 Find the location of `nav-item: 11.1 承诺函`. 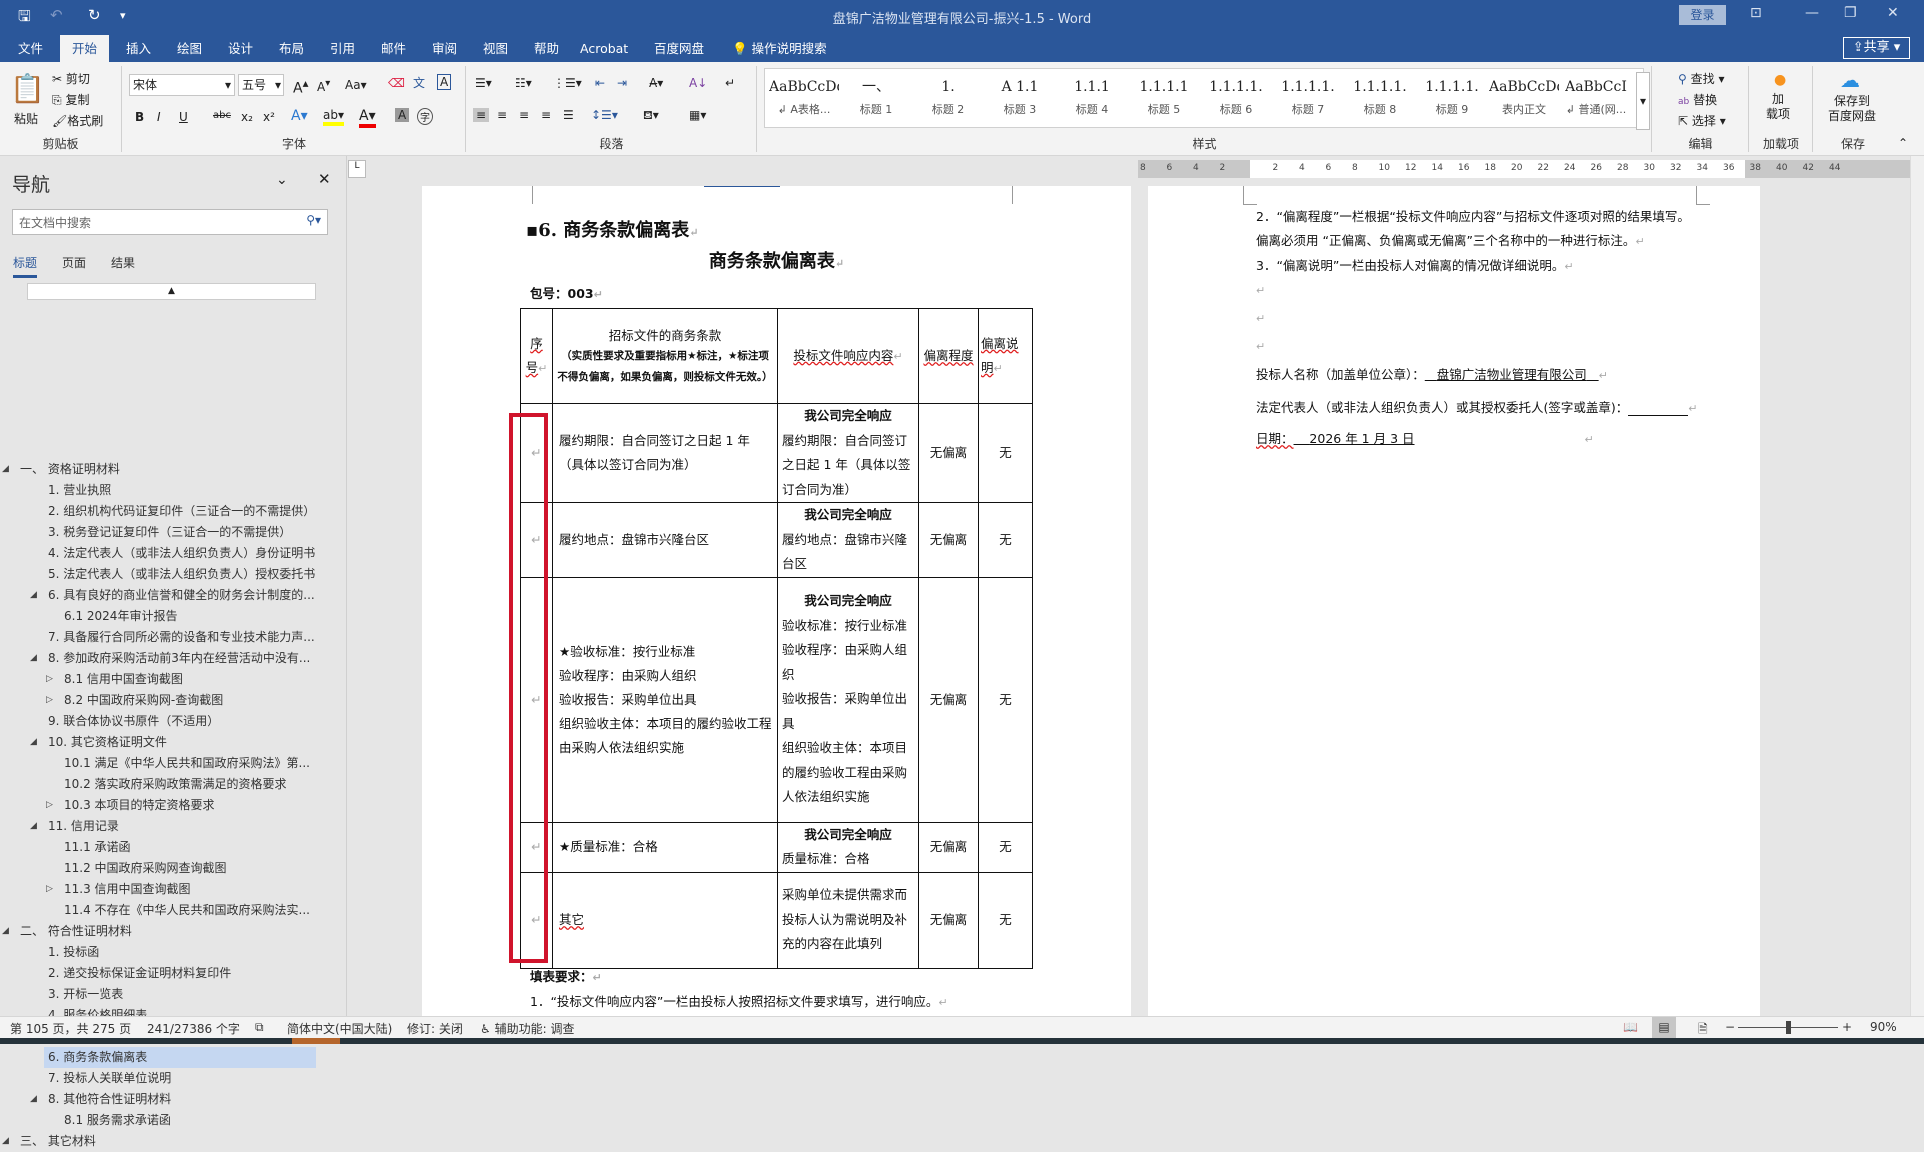

nav-item: 11.1 承诺函 is located at coordinates (190, 847).